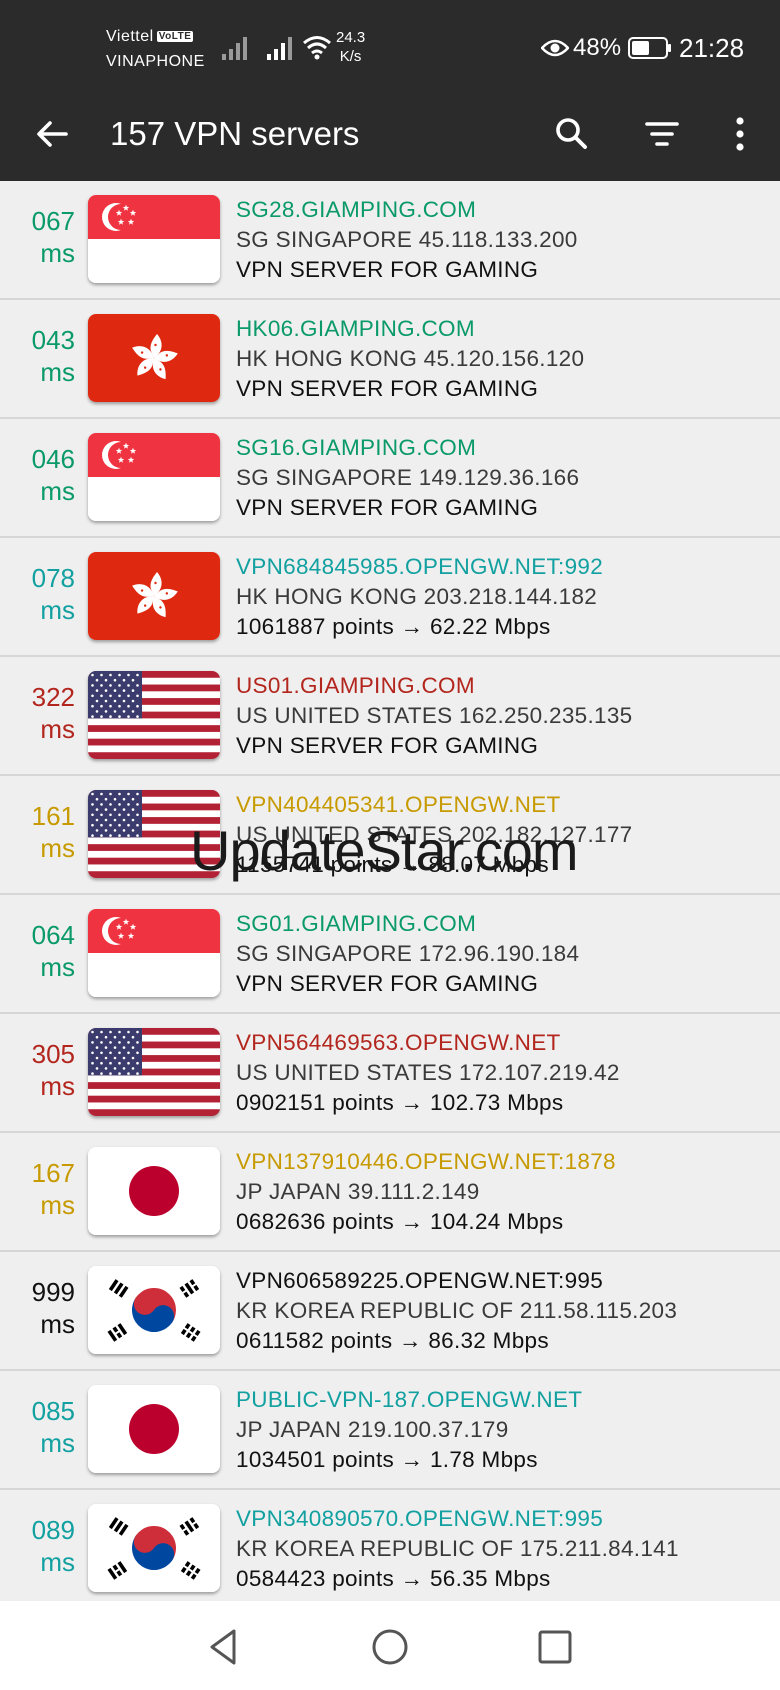 The width and height of the screenshot is (780, 1690). I want to click on ping-ms: 089, so click(53, 1530).